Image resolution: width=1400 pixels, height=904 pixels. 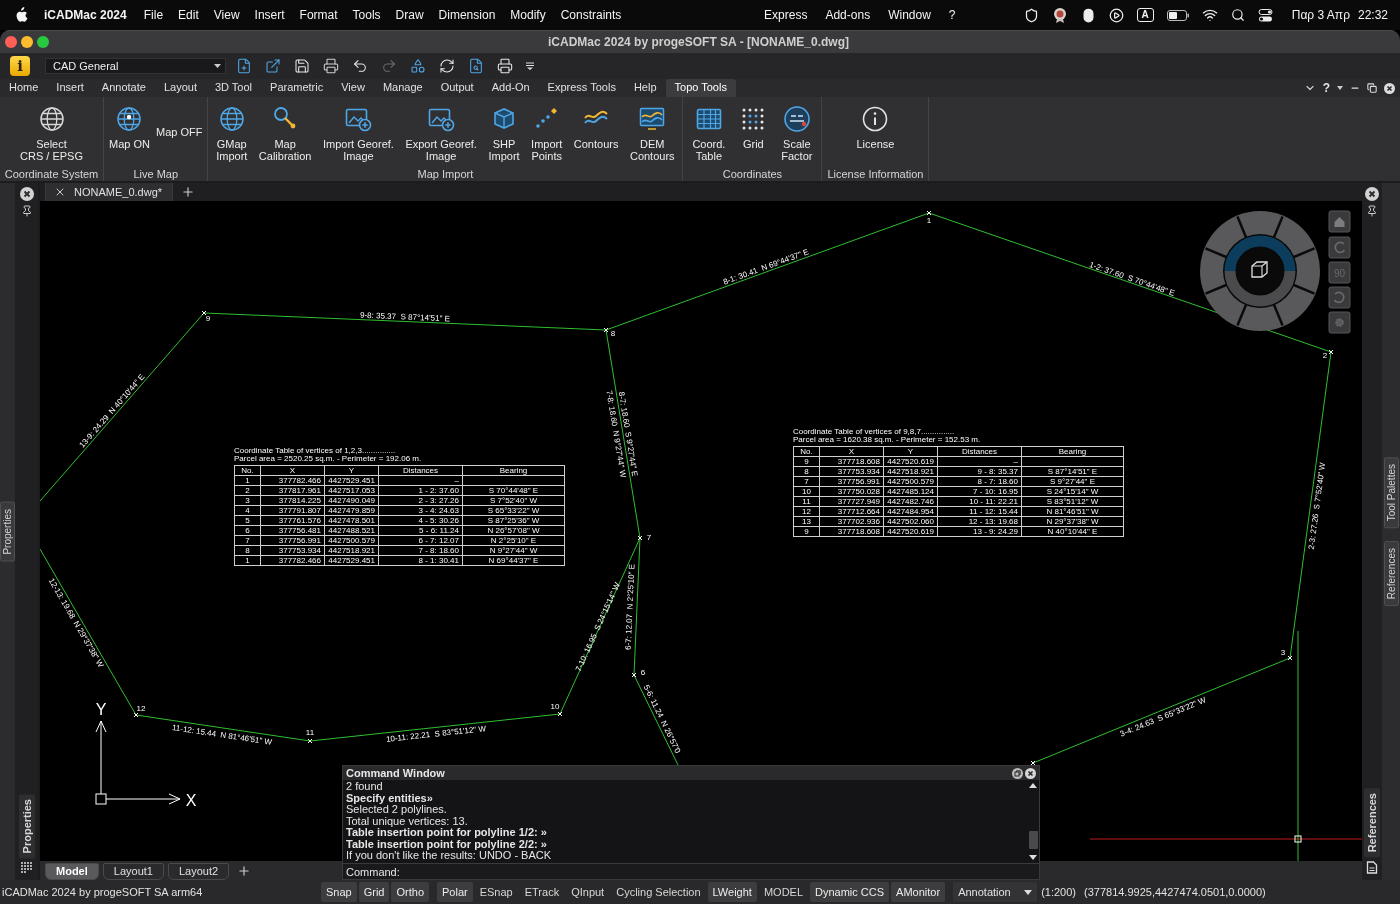 I want to click on side-panel-tab: Properties, so click(x=7, y=531).